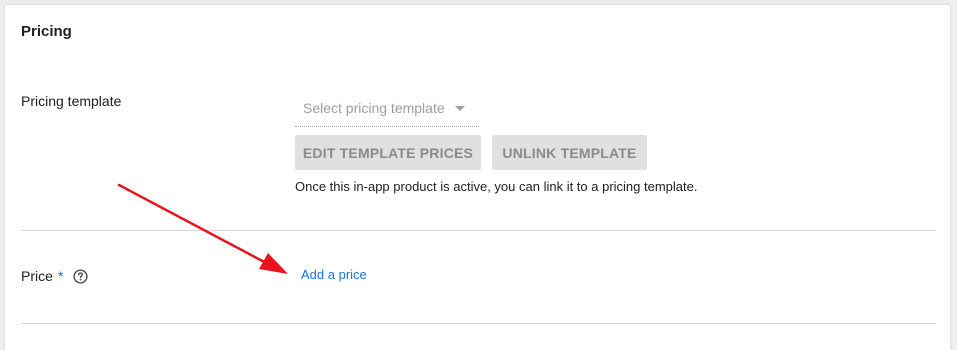  Describe the element at coordinates (459, 108) in the screenshot. I see `chevron-down-icon` at that location.